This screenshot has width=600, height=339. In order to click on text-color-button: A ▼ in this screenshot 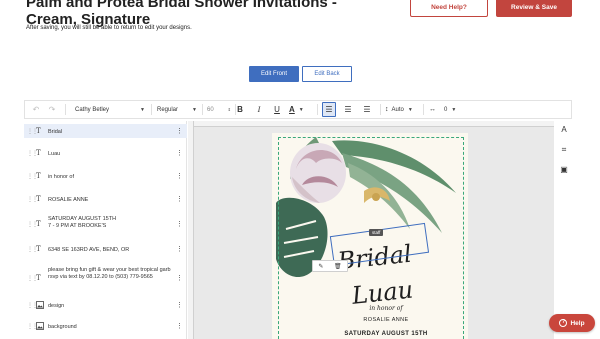, I will do `click(300, 109)`.